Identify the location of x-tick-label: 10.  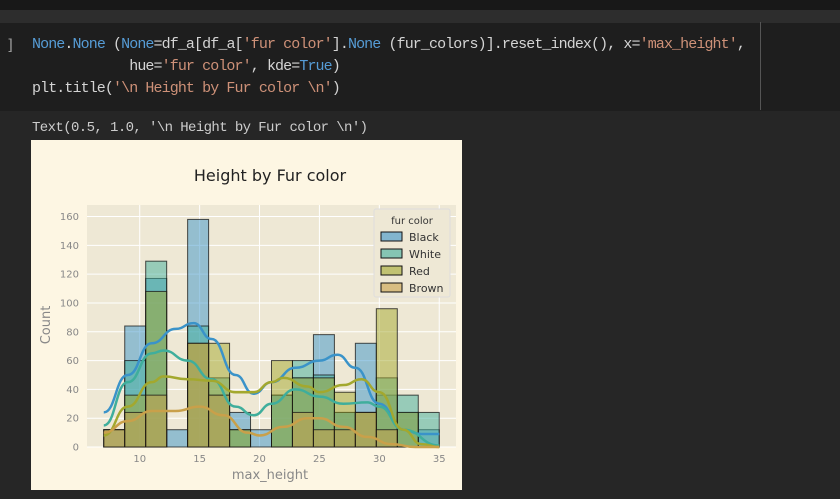
(139, 459).